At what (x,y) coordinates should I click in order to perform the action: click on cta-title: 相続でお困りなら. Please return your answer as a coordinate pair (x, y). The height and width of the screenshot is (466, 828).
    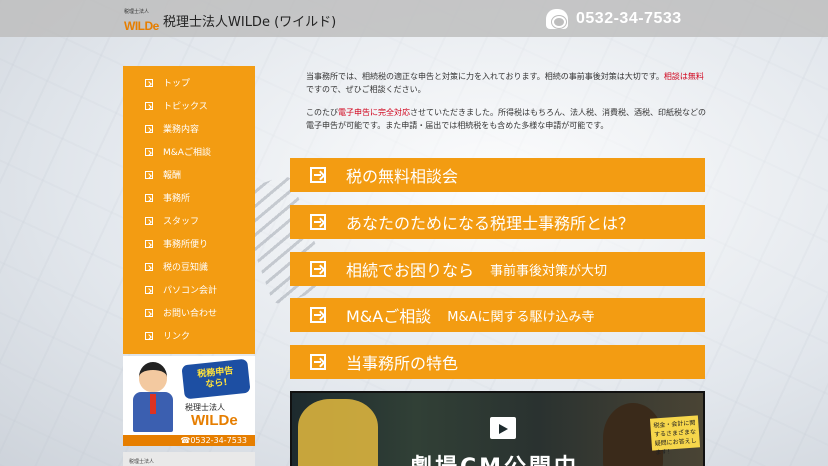
    Looking at the image, I should click on (410, 270).